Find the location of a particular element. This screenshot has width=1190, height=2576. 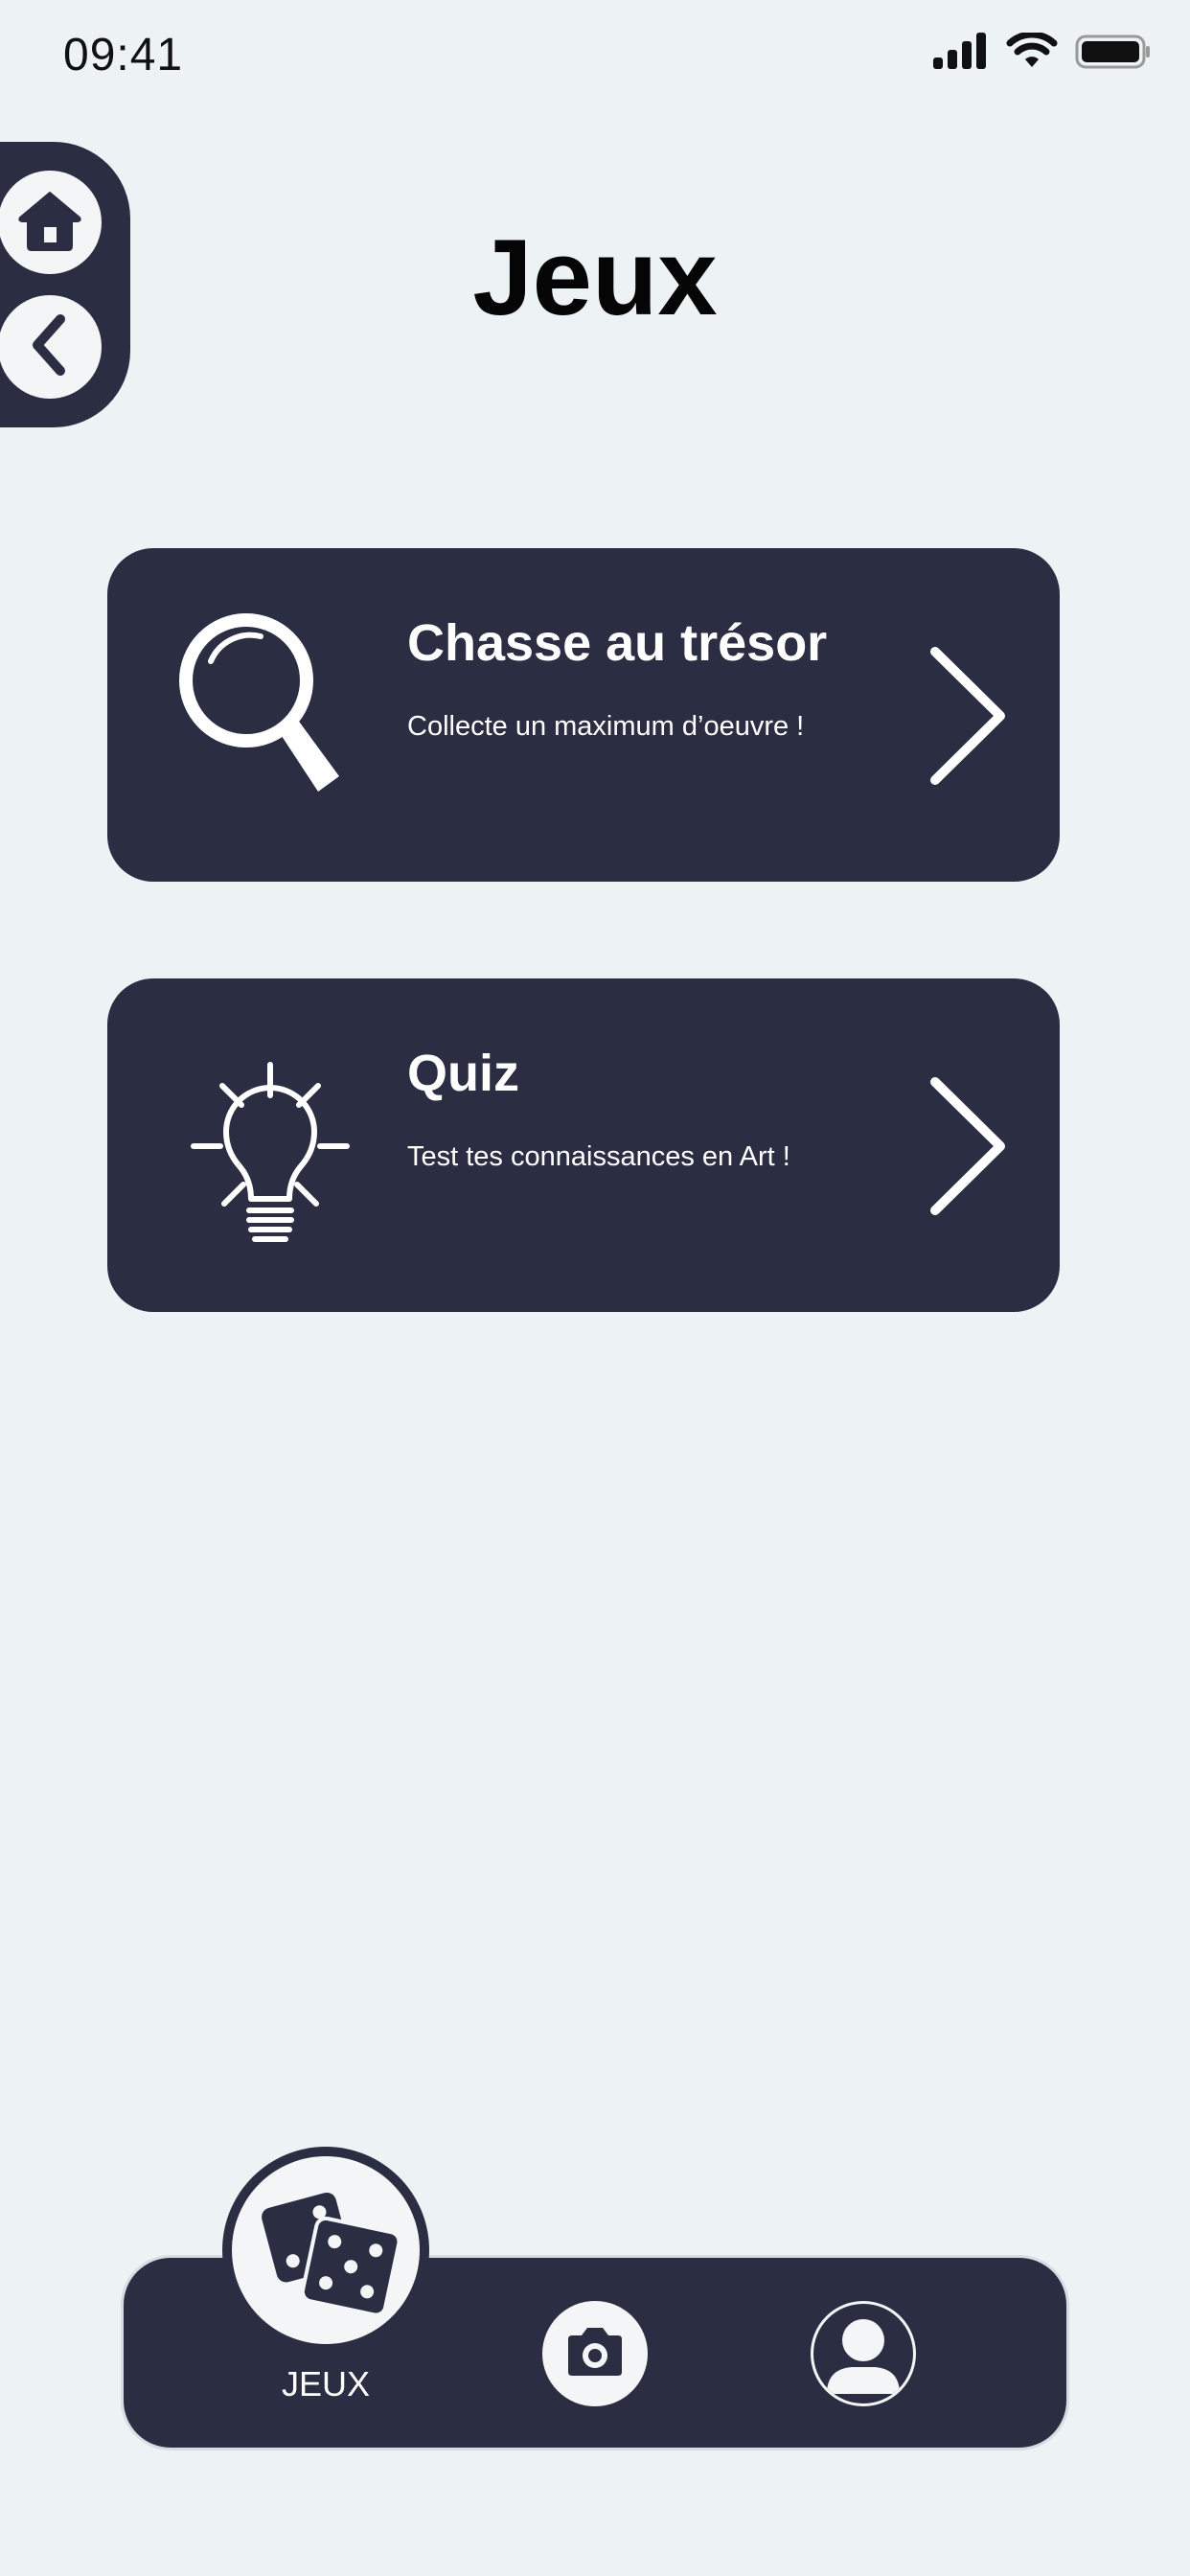

card-subtitle: Test tes connaissances en Art ! is located at coordinates (599, 1156).